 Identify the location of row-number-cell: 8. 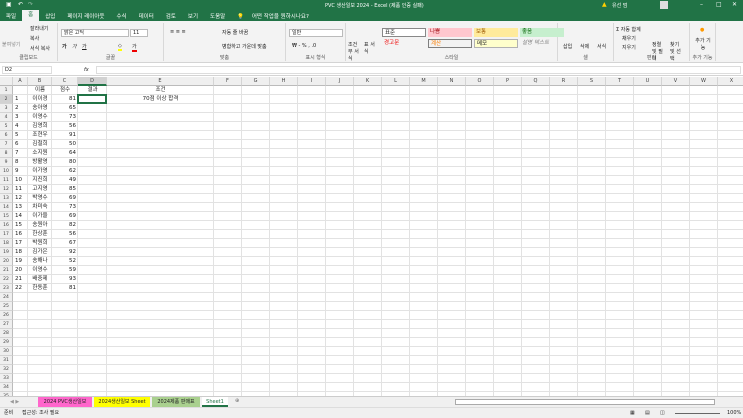
(20, 162).